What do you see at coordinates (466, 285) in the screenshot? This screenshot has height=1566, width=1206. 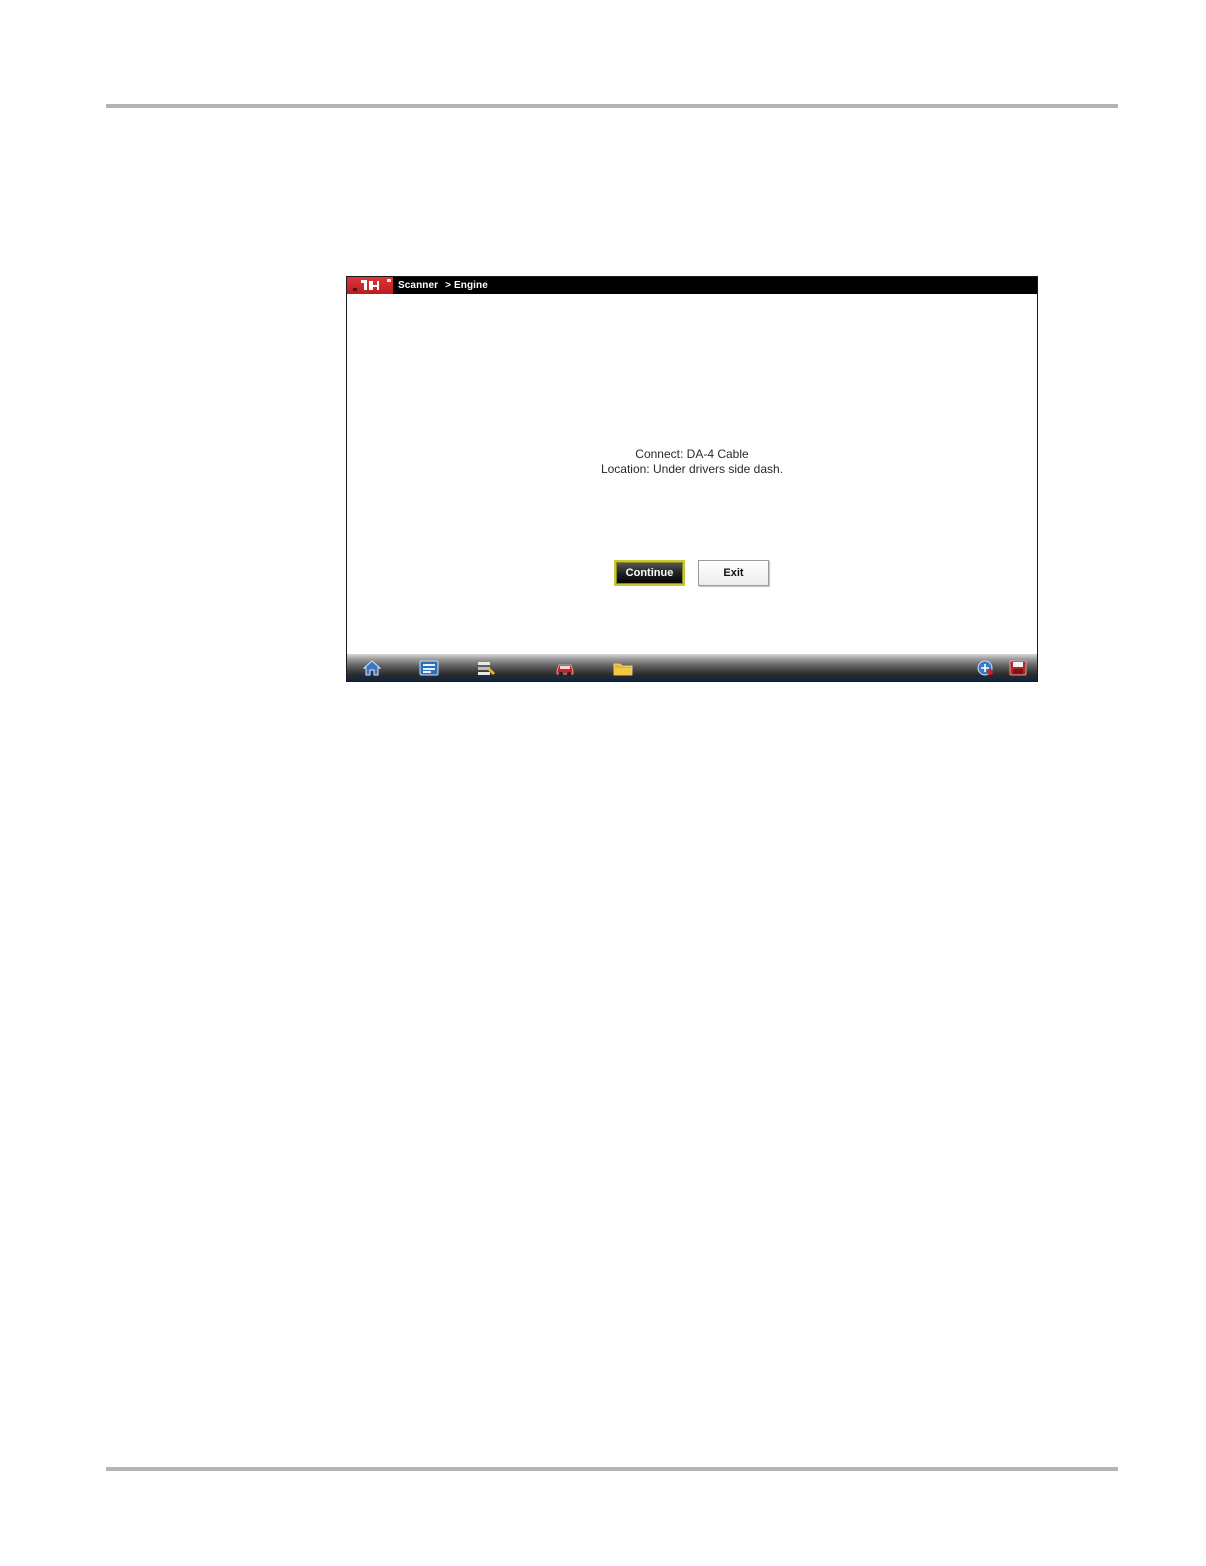 I see `breadcrumb-item-engine: > Engine` at bounding box center [466, 285].